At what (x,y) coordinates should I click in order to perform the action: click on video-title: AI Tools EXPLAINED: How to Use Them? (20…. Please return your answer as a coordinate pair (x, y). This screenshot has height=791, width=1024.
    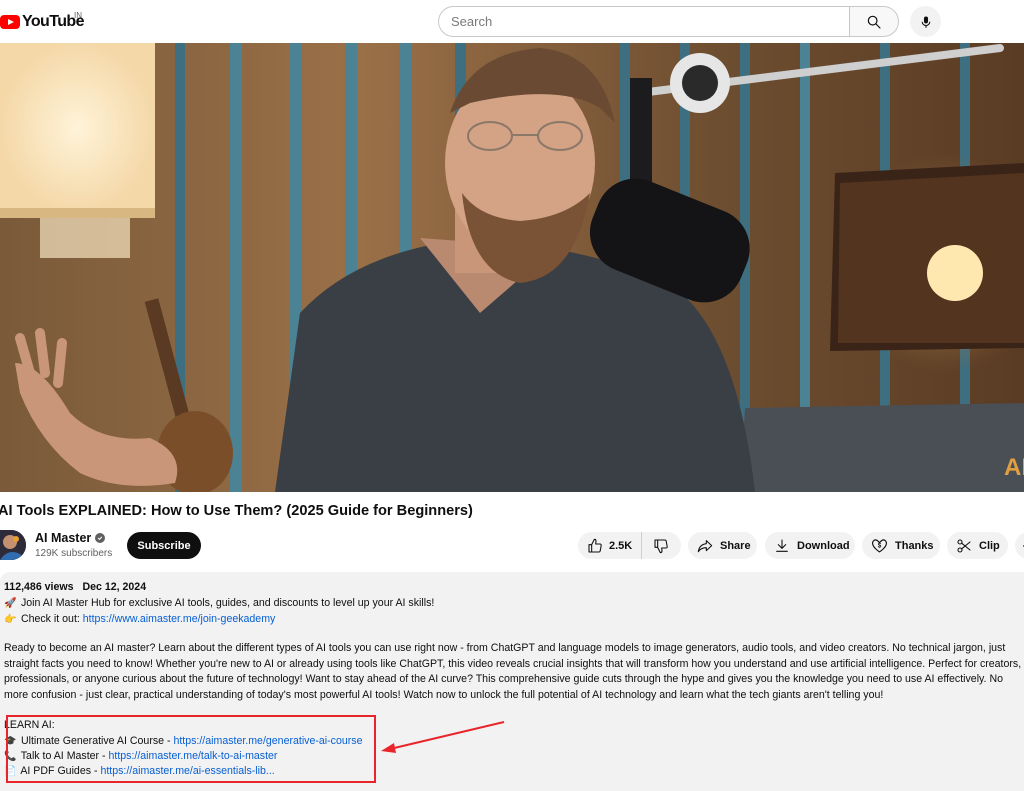
    Looking at the image, I should click on (236, 511).